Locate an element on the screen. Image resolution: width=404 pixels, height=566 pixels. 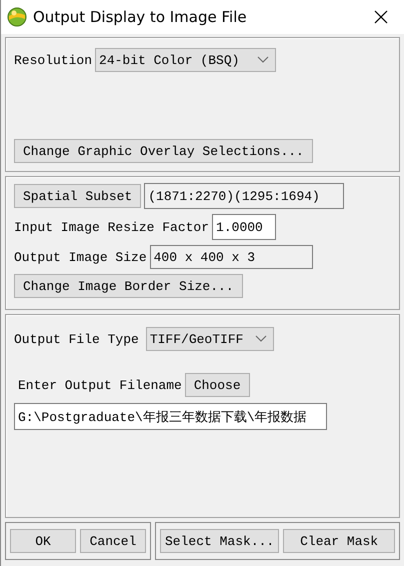
dialog-button: OK is located at coordinates (43, 541).